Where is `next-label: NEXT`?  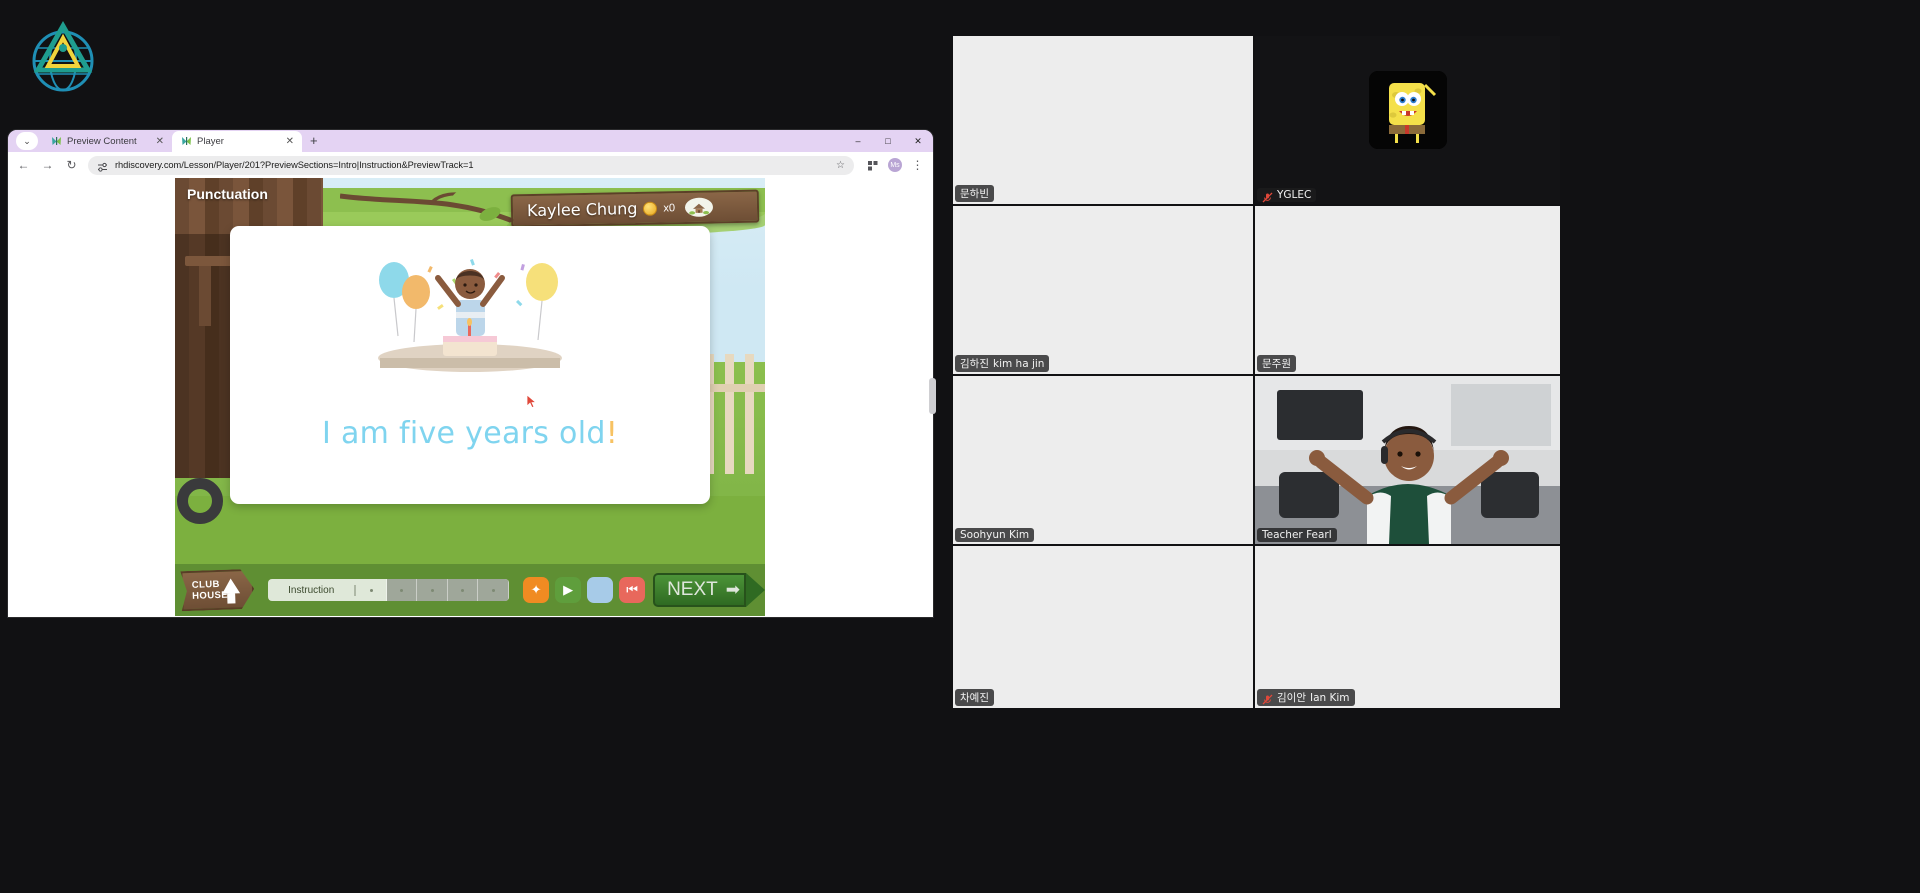 next-label: NEXT is located at coordinates (692, 589).